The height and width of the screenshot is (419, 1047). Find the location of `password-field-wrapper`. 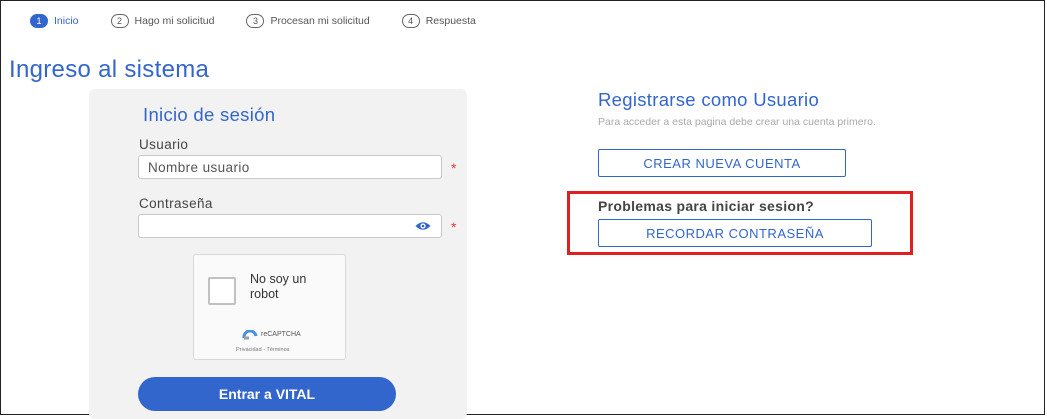

password-field-wrapper is located at coordinates (290, 226).